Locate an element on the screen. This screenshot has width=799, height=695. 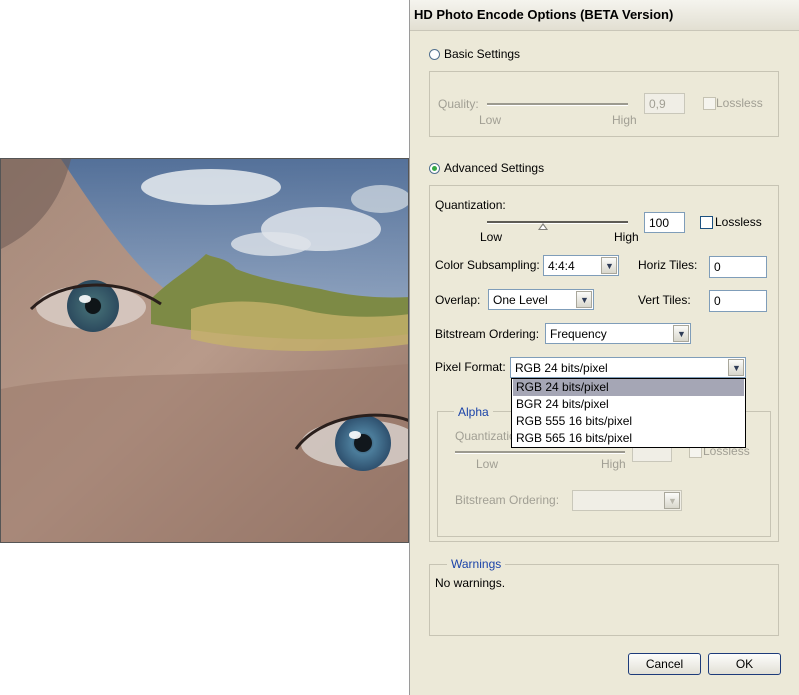
alpha-low-label: Low is located at coordinates (487, 464).